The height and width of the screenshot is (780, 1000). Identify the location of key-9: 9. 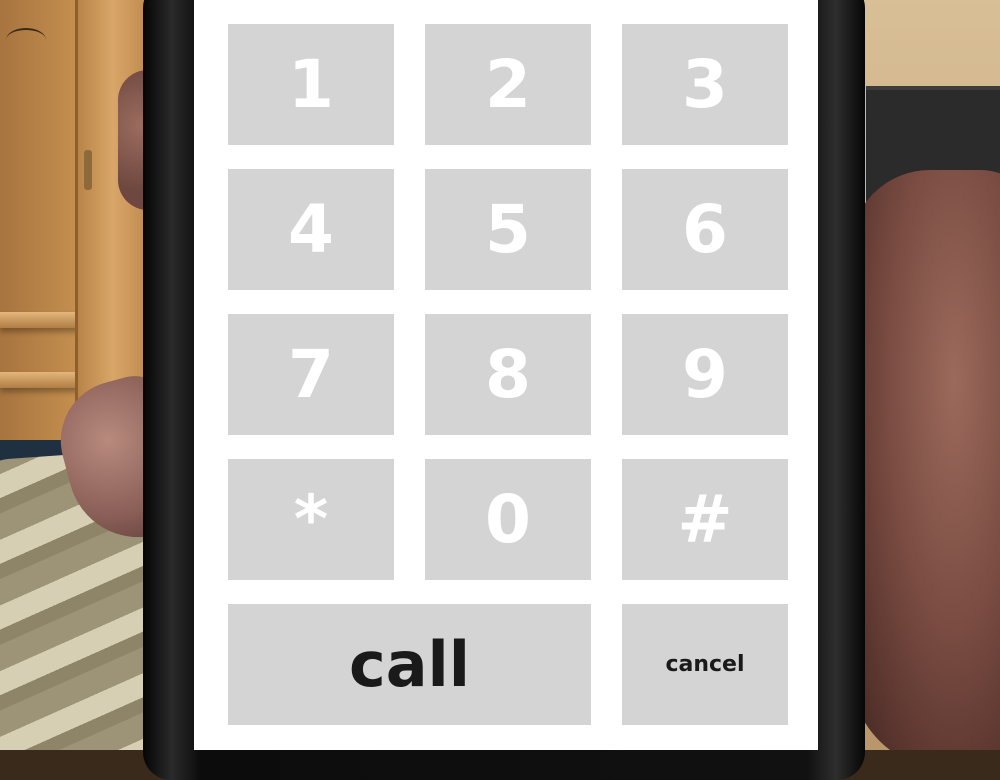
(705, 374).